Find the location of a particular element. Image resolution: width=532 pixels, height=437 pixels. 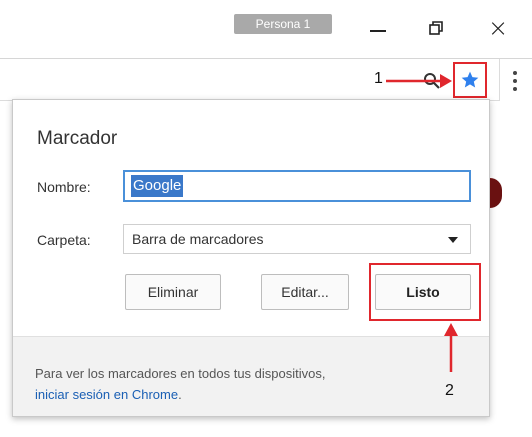

window-titlebar: Persona 1 × is located at coordinates (266, 29).